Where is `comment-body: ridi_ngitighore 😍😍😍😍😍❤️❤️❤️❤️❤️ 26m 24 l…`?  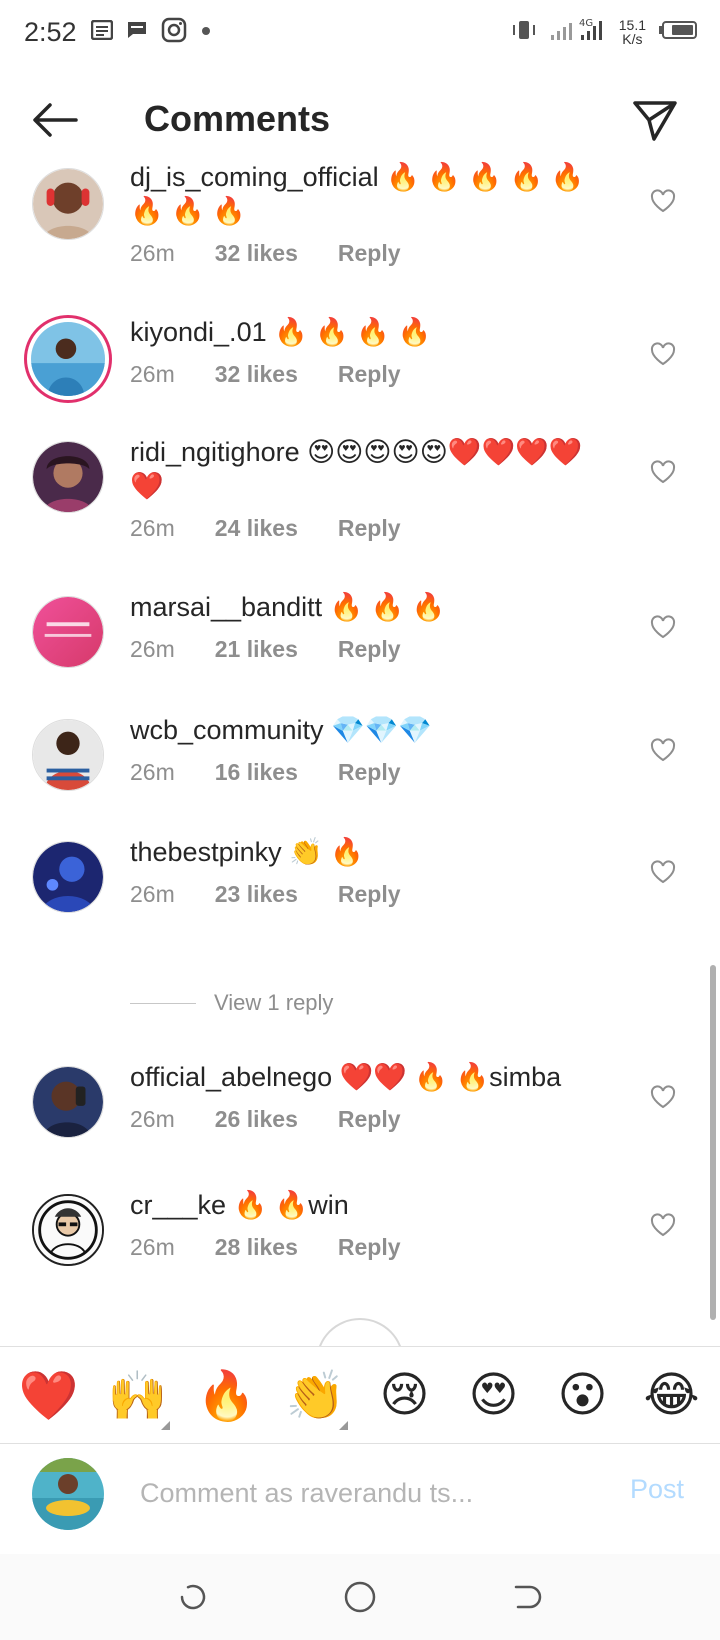 comment-body: ridi_ngitighore 😍😍😍😍😍❤️❤️❤️❤️❤️ 26m 24 l… is located at coordinates (370, 488).